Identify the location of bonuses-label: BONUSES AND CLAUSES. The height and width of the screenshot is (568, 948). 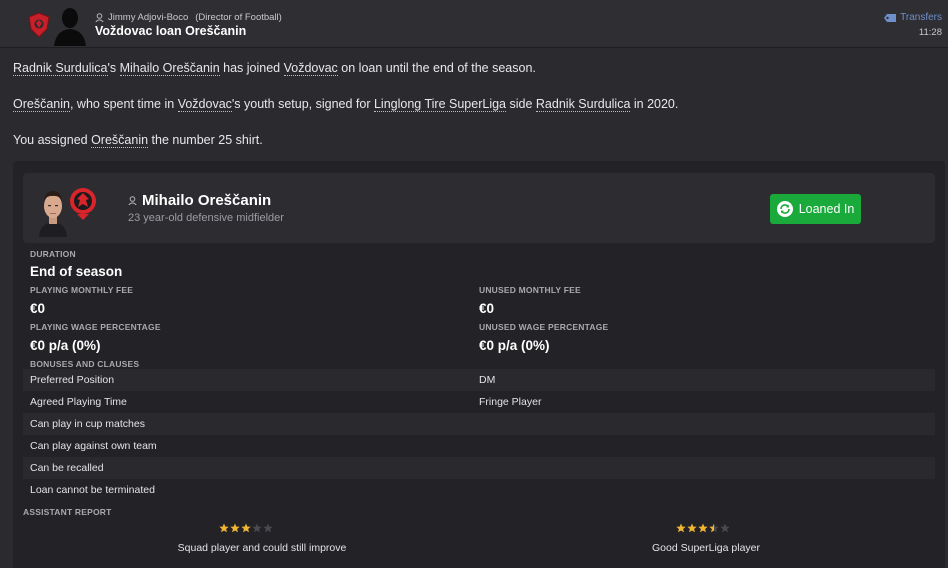
(85, 364).